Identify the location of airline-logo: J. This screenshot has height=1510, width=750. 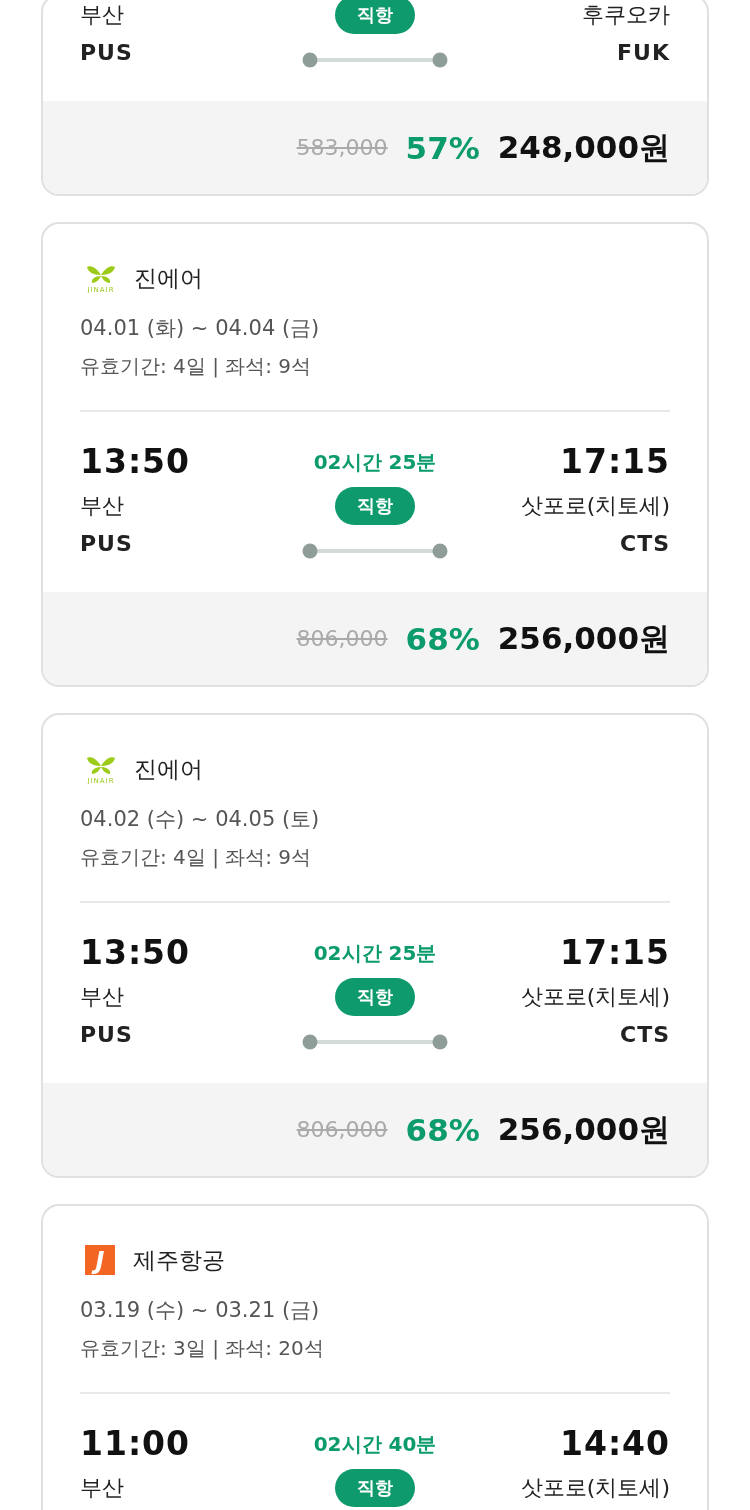
(100, 1260).